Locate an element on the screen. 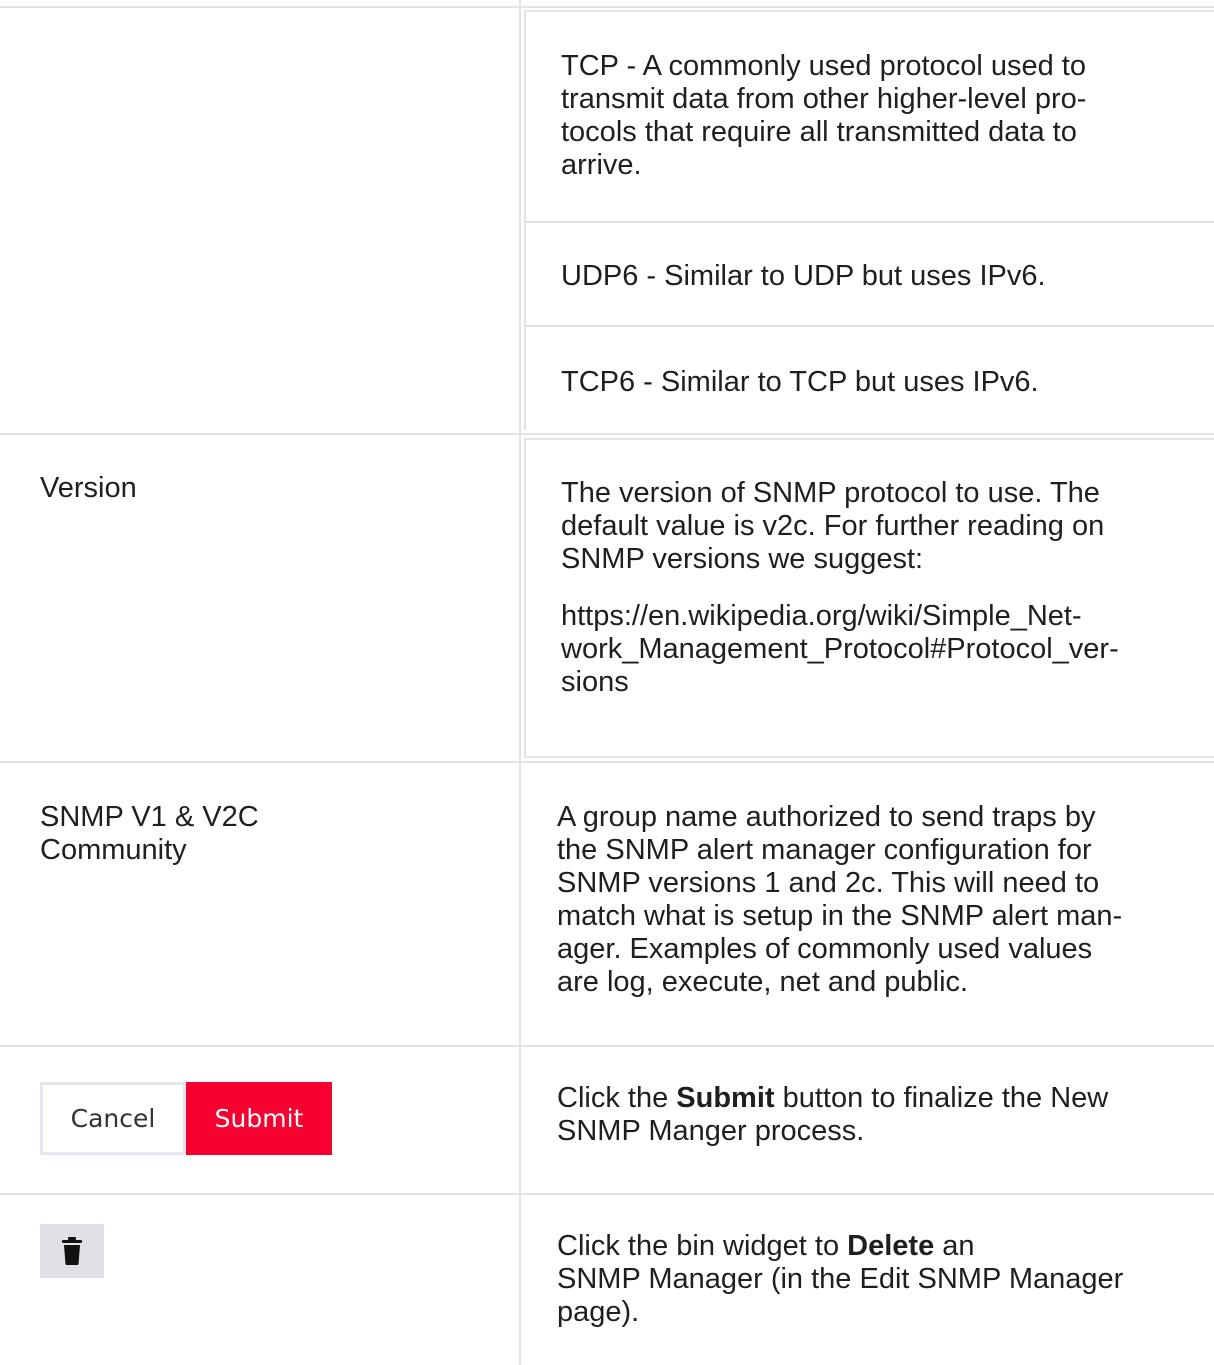 Image resolution: width=1214 pixels, height=1365 pixels. delete-desc-bold: Delete is located at coordinates (891, 1246).